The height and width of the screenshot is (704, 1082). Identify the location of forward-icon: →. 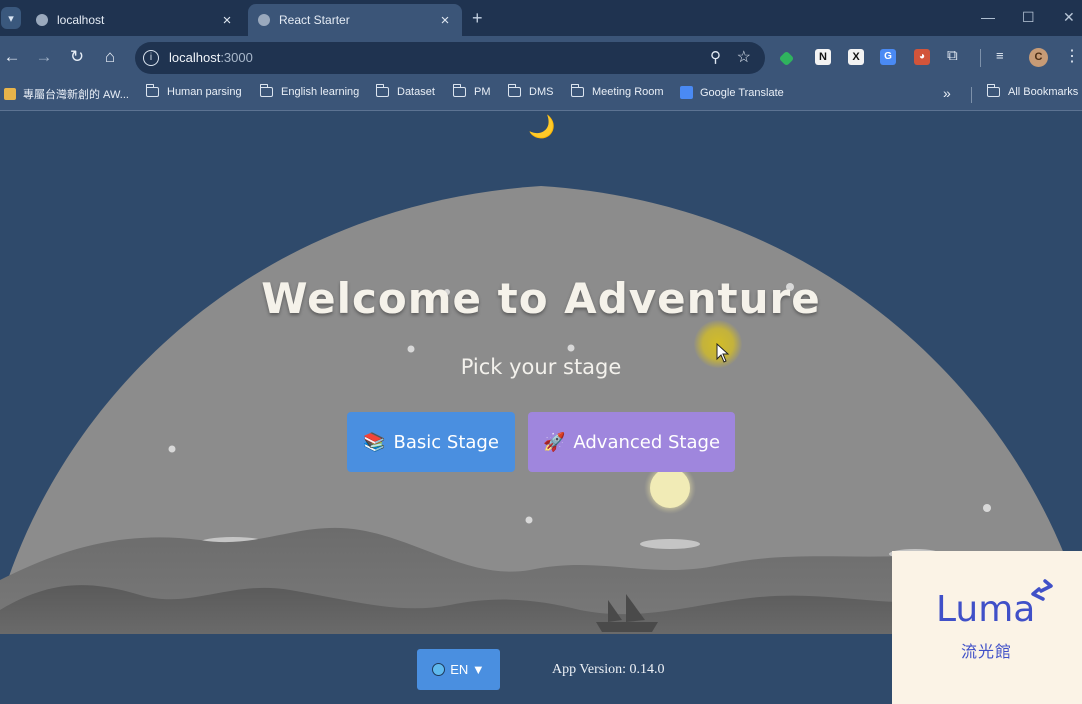
(44, 57).